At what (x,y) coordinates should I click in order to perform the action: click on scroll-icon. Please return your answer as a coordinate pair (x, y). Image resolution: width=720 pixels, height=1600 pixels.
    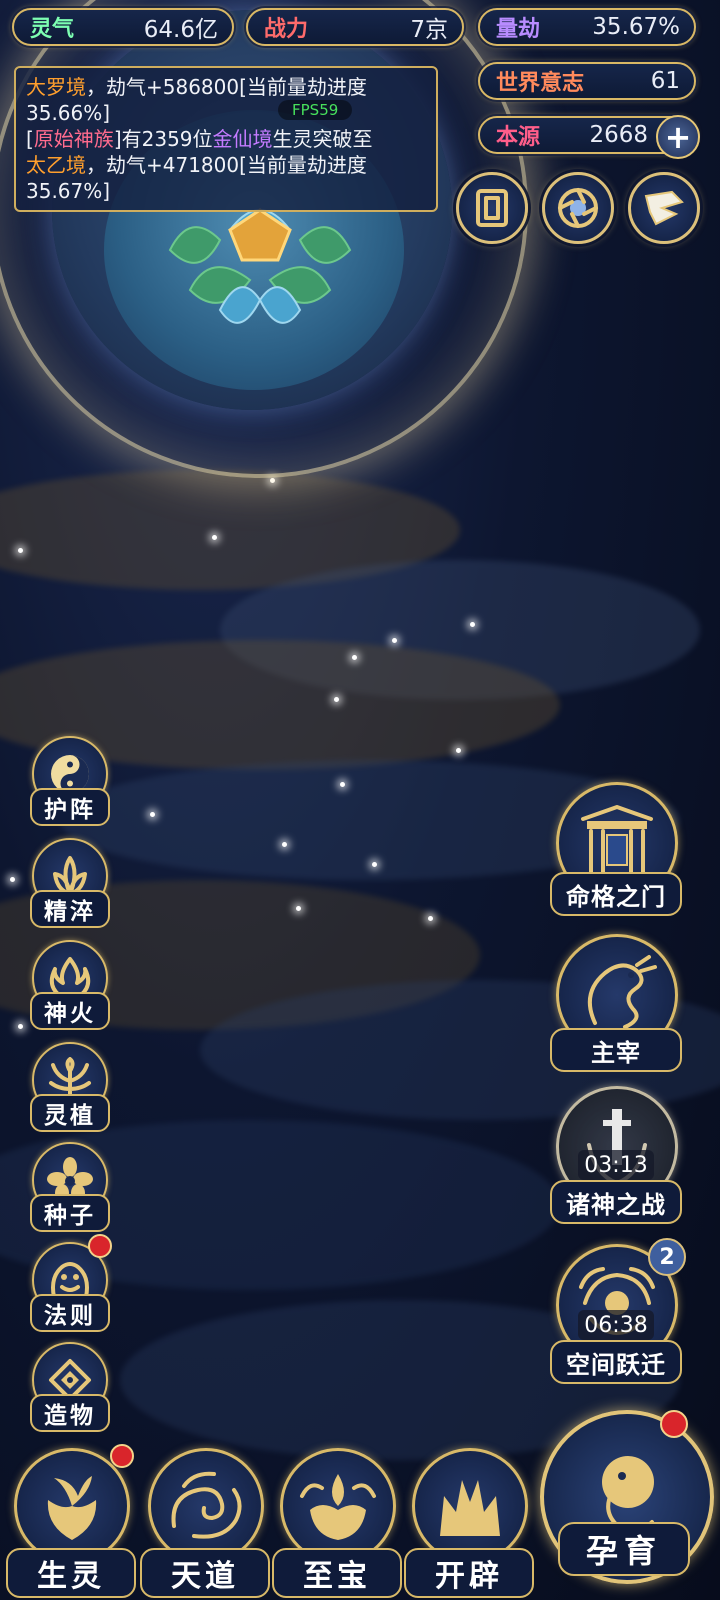
    Looking at the image, I should click on (664, 208).